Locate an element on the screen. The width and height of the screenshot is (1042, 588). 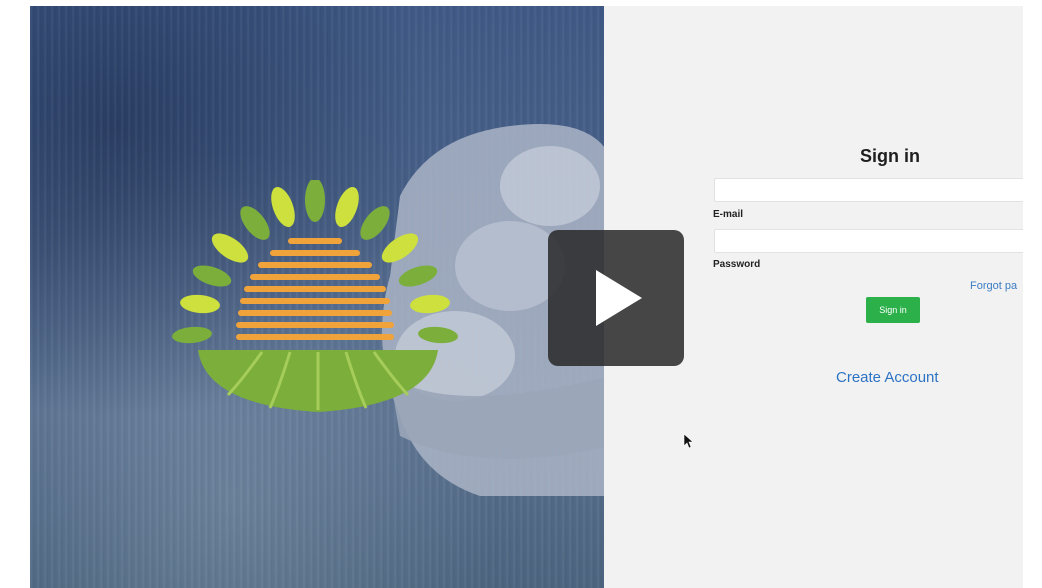
signin-button: Sign in is located at coordinates (893, 310).